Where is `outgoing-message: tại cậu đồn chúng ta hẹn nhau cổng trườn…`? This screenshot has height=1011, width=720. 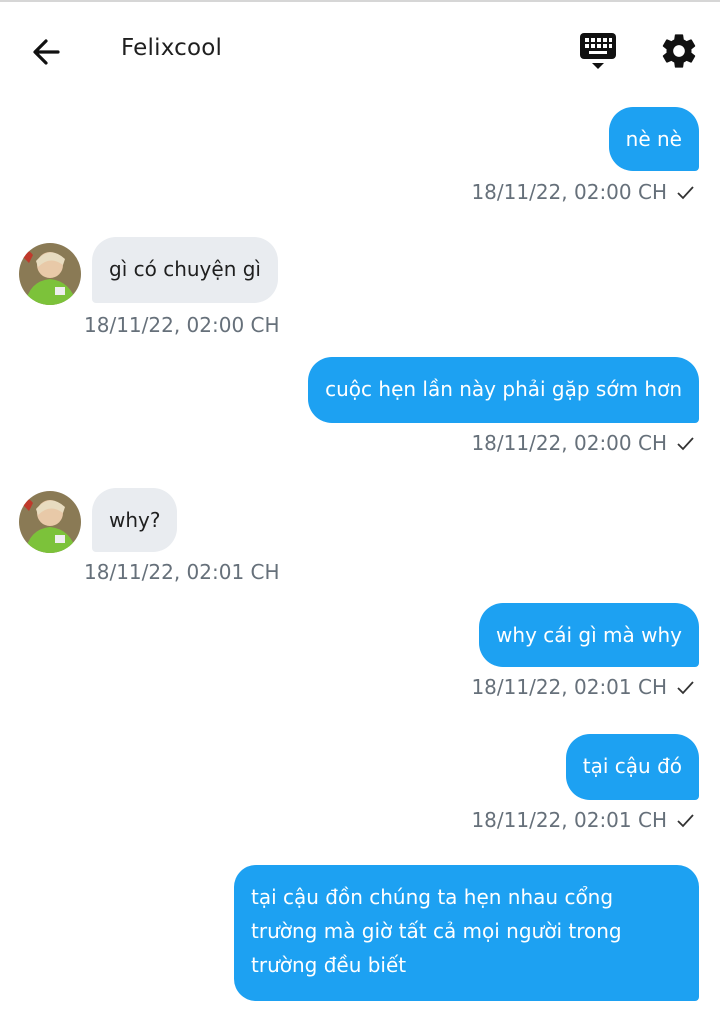 outgoing-message: tại cậu đồn chúng ta hẹn nhau cổng trườn… is located at coordinates (466, 933).